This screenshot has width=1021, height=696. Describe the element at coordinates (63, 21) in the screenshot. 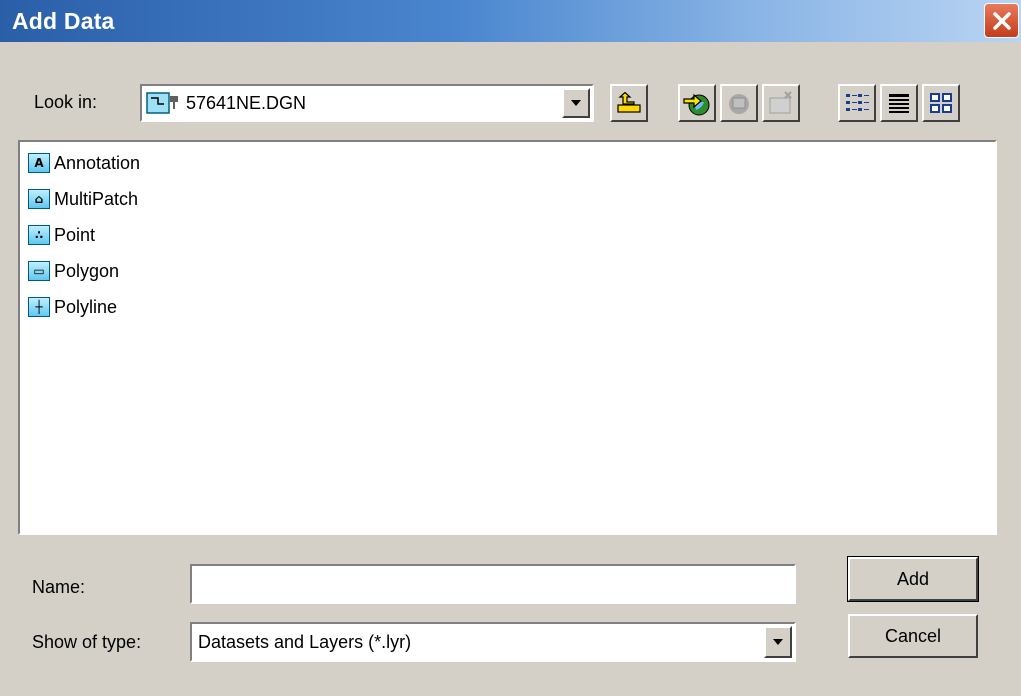

I see `window-title: Add Data` at that location.